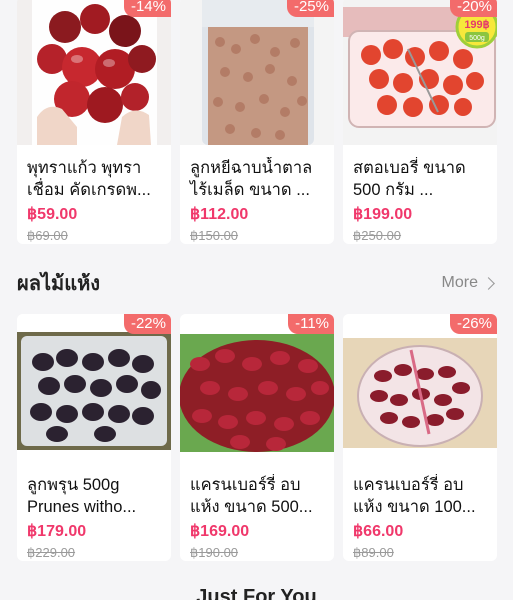 Image resolution: width=513 pixels, height=600 pixels. I want to click on product-price: ฿169.00, so click(220, 531).